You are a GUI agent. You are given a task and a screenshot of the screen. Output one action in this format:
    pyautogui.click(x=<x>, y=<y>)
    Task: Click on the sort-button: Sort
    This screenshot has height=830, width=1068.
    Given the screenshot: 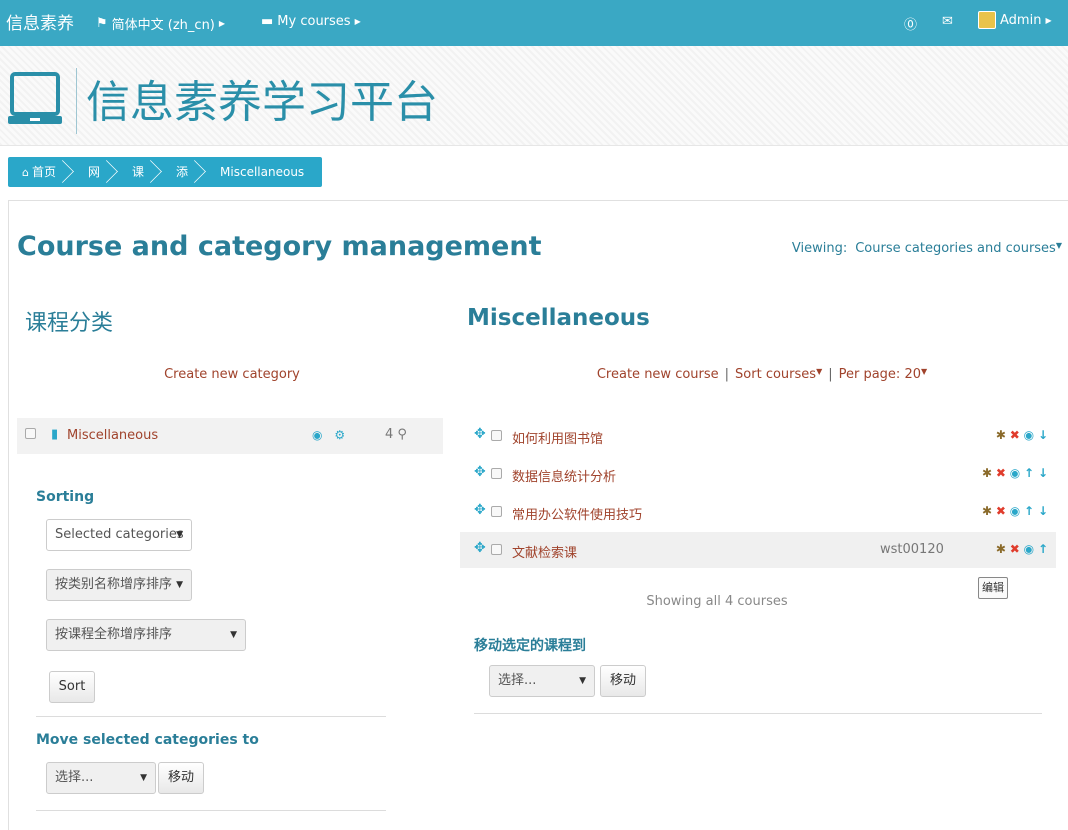 What is the action you would take?
    pyautogui.click(x=72, y=687)
    